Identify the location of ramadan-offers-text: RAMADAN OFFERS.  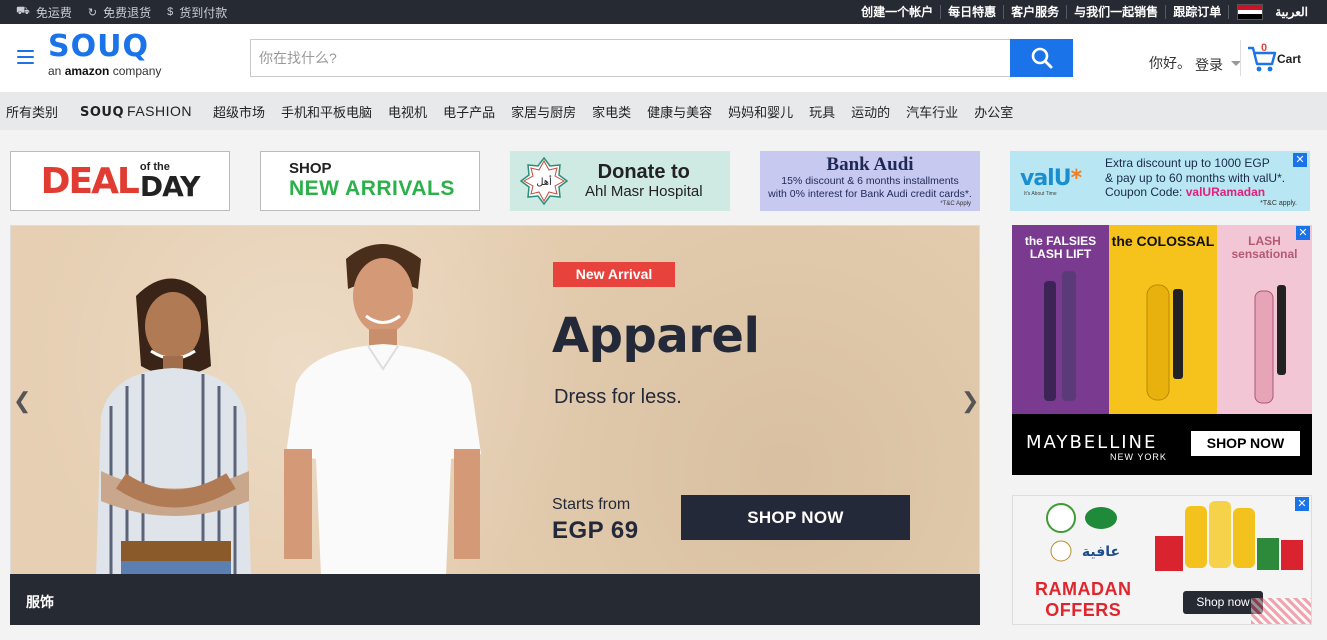
(1083, 599).